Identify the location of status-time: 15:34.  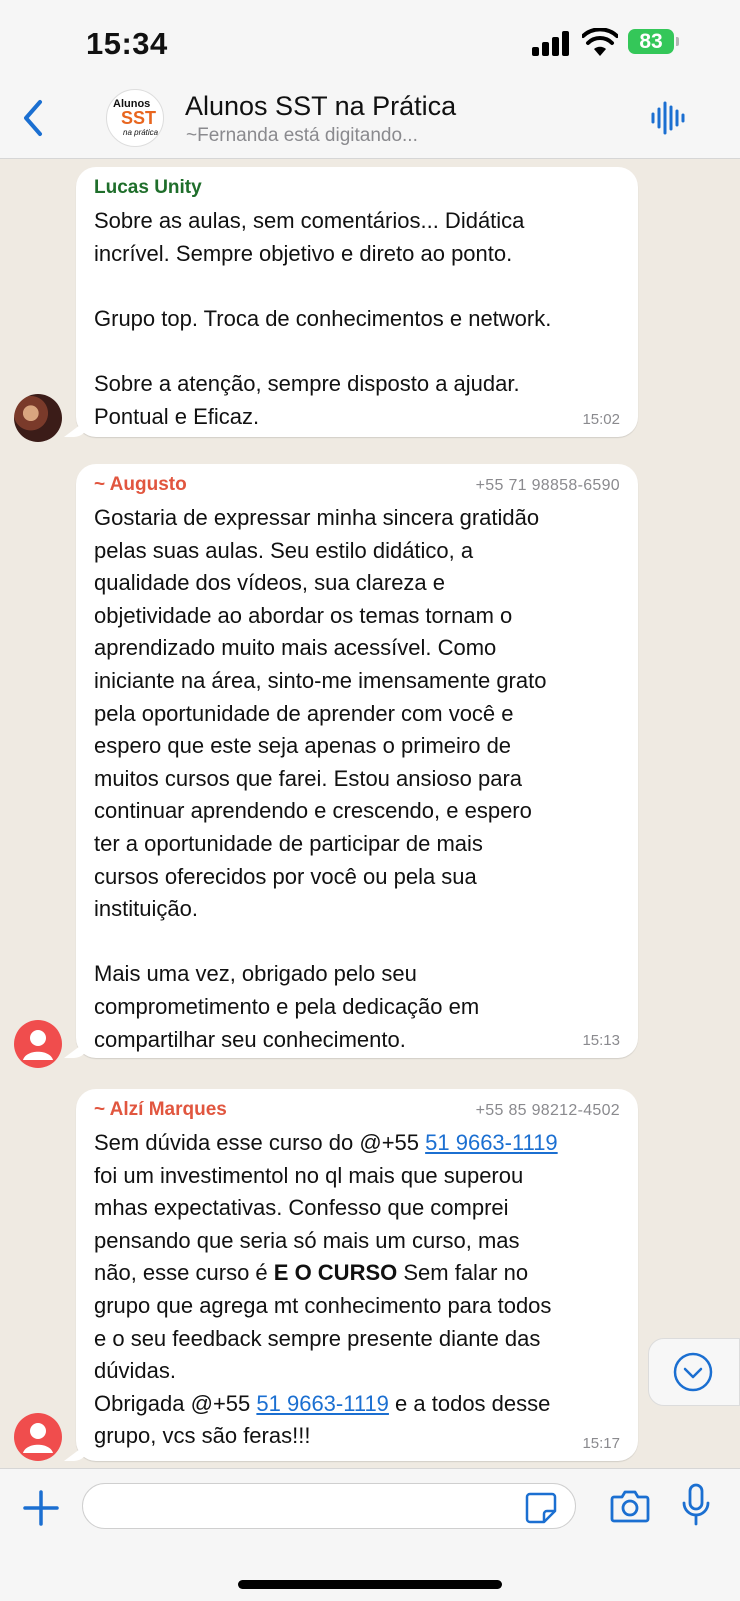
(127, 43).